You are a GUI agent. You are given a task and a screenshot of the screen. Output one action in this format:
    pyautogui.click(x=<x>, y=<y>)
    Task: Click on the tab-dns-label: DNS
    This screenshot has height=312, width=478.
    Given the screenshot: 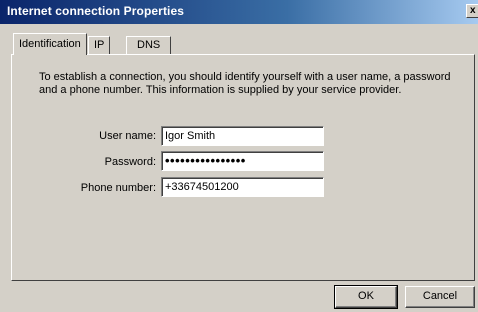 What is the action you would take?
    pyautogui.click(x=149, y=45)
    